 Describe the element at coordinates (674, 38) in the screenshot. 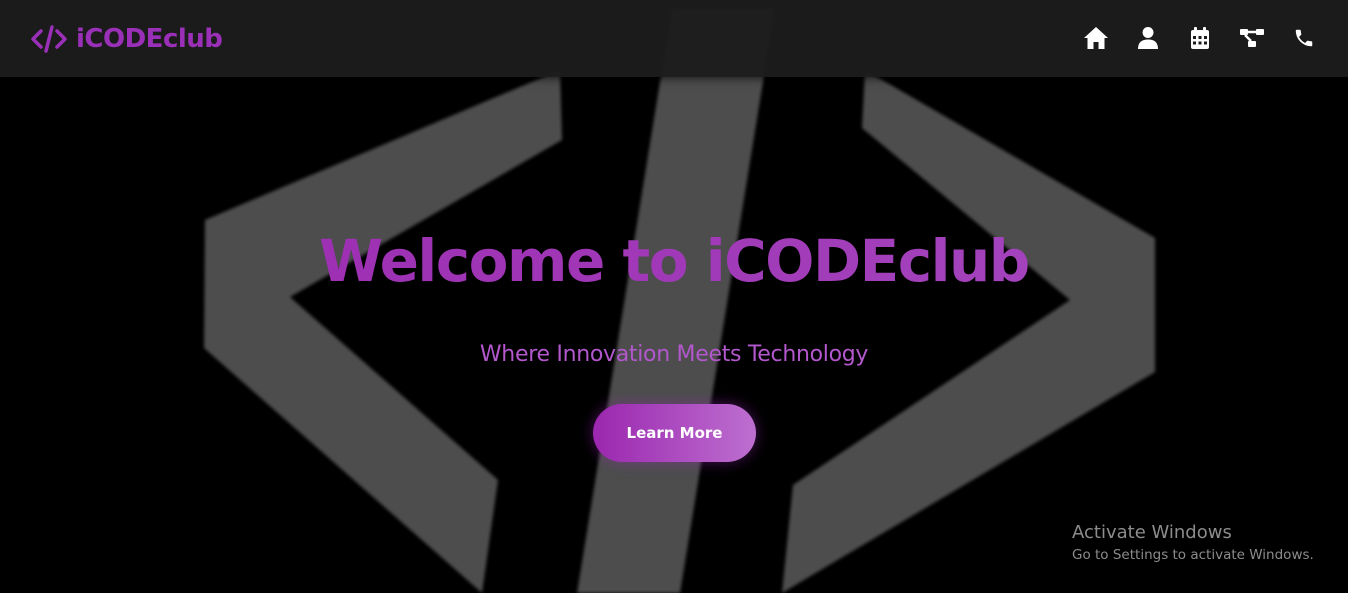

I see `navbar: iCODEclub` at that location.